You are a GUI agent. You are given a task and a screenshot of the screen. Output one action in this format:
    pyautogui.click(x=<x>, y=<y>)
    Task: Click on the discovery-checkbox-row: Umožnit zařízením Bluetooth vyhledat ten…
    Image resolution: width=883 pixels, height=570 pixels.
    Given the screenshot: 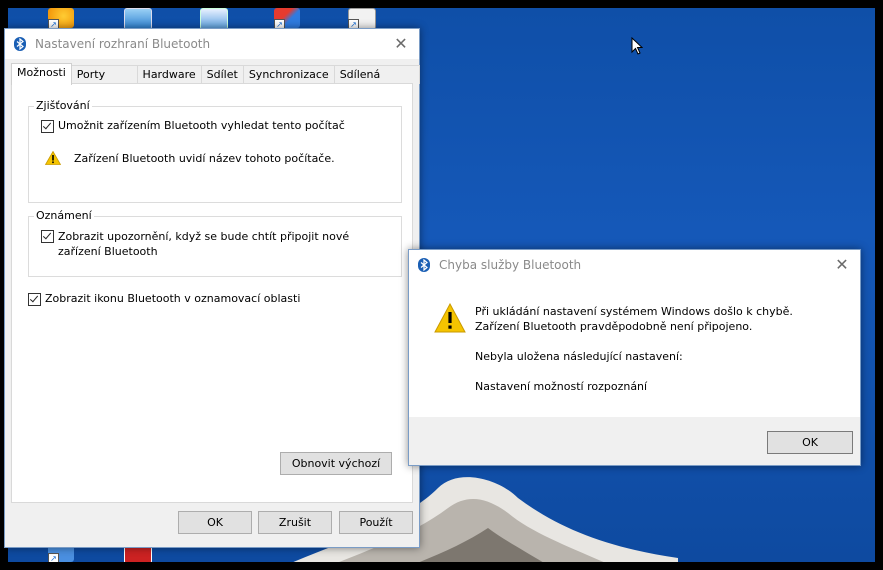 What is the action you would take?
    pyautogui.click(x=193, y=126)
    